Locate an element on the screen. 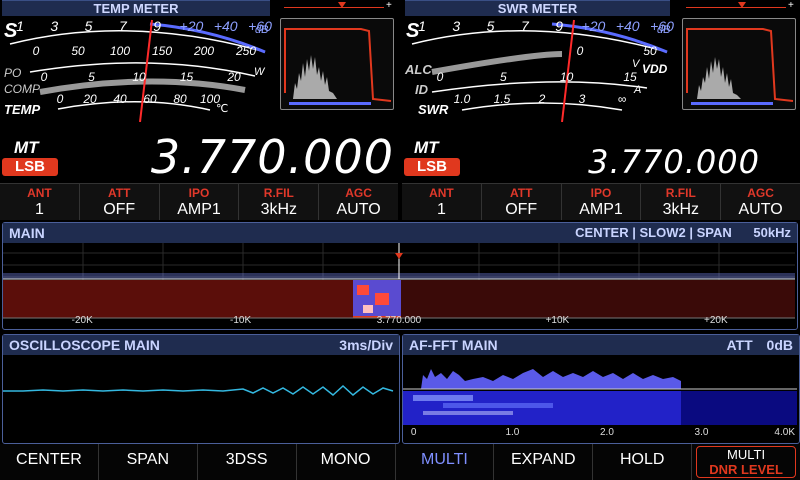  osc-title-bar: OSCILLOSCOPE MAIN 3ms/Div is located at coordinates (201, 345).